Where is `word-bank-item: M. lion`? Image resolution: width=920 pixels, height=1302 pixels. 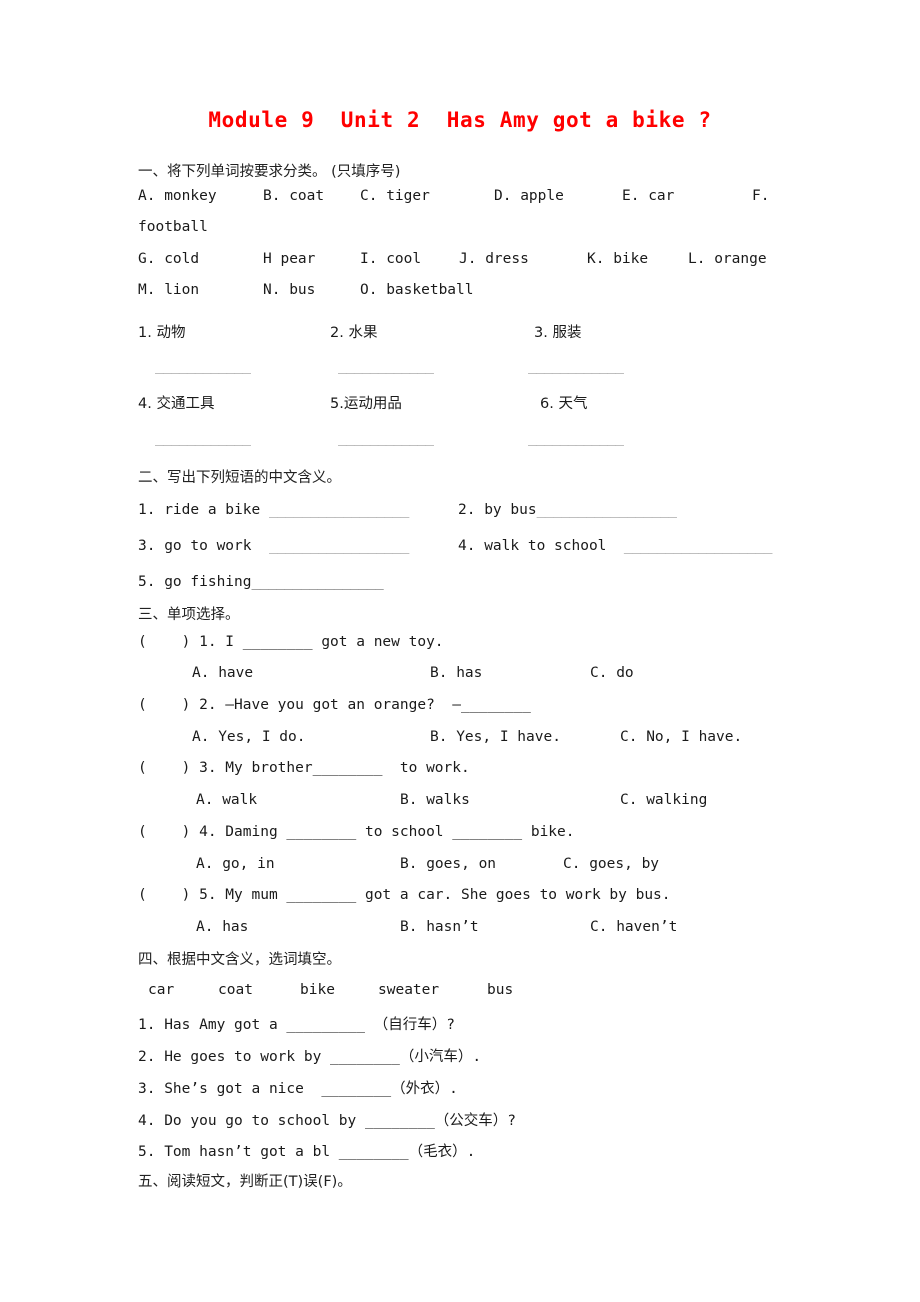 word-bank-item: M. lion is located at coordinates (169, 290).